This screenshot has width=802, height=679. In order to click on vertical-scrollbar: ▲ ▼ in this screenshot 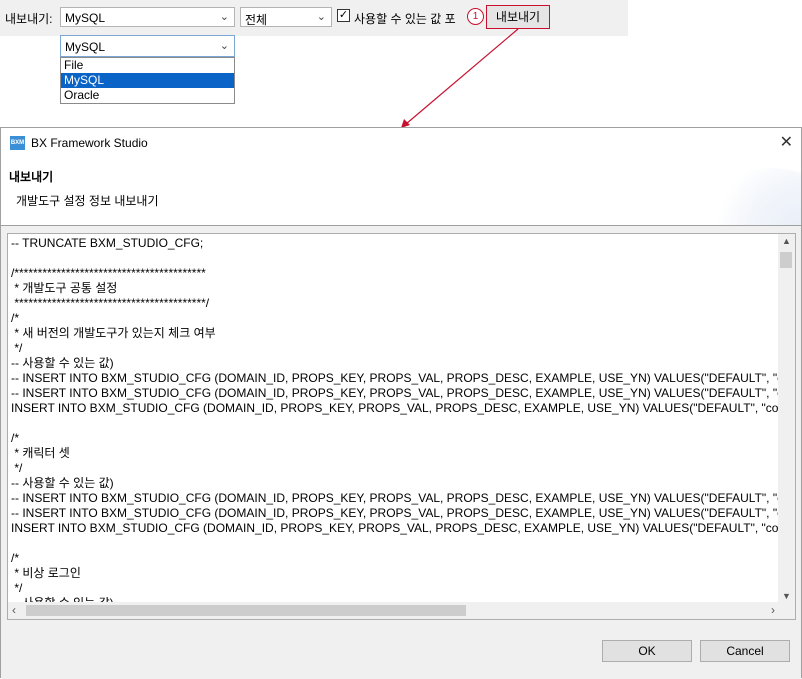, I will do `click(786, 418)`.